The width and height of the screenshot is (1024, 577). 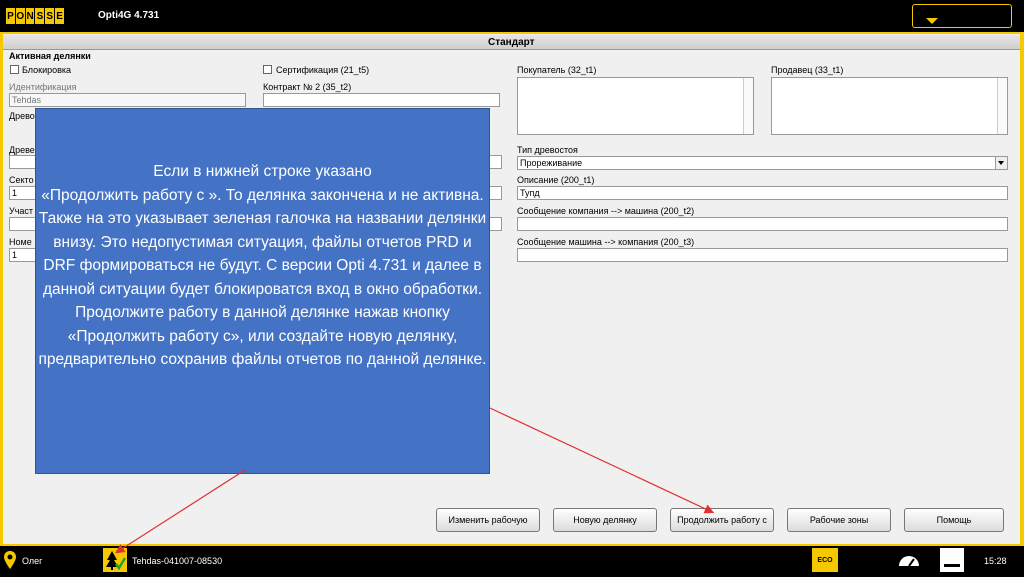 I want to click on panel-title: Стандарт, so click(x=511, y=42).